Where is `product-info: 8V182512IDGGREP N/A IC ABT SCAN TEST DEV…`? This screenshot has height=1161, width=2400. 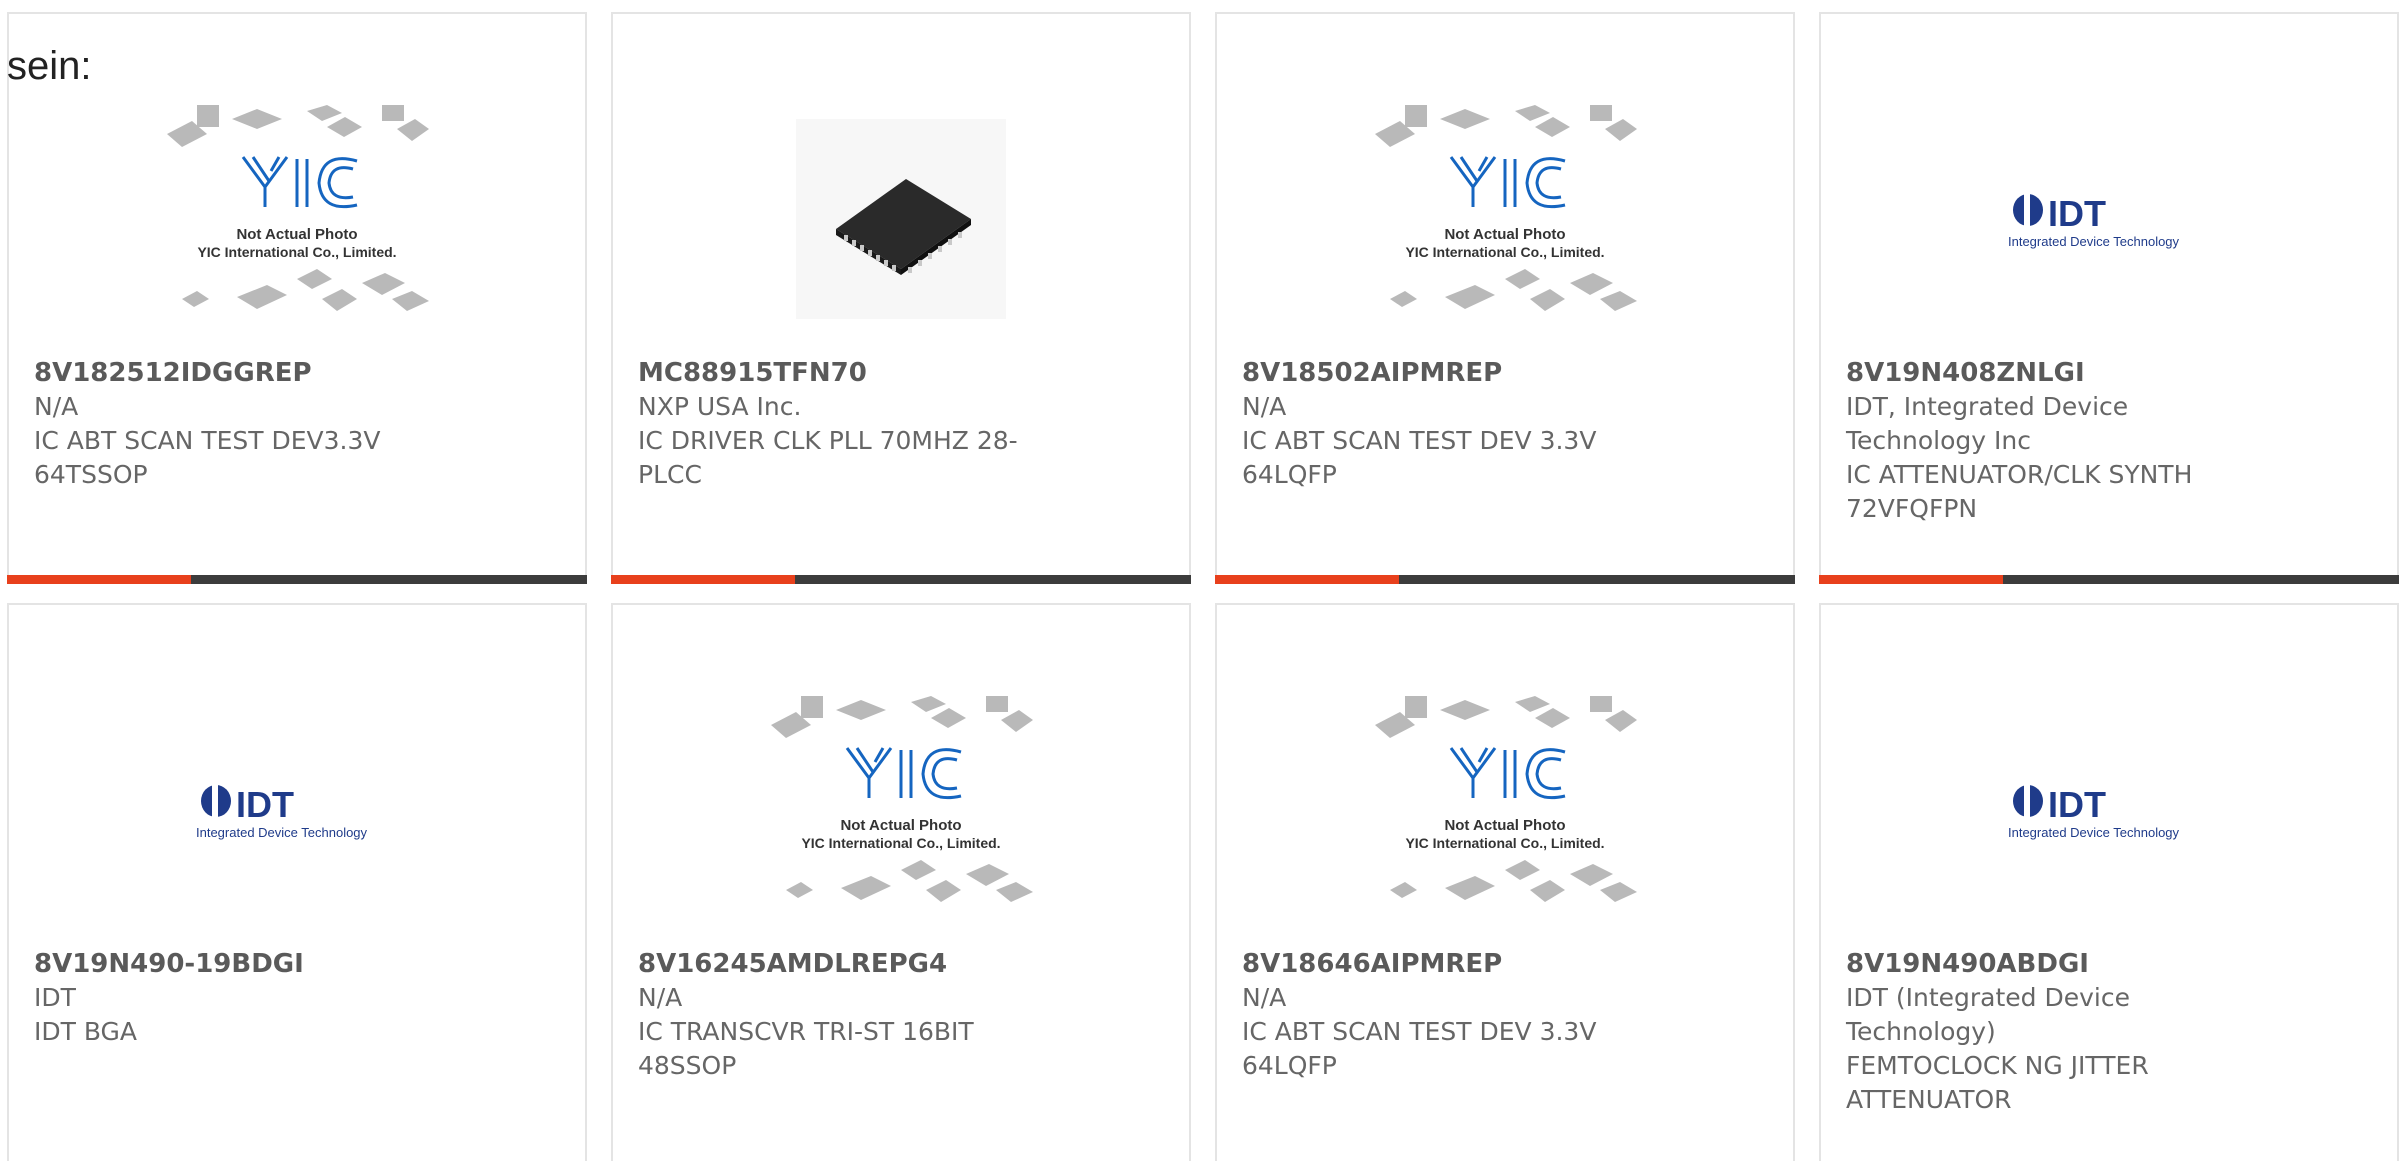
product-info: 8V182512IDGGREP N/A IC ABT SCAN TEST DEV… is located at coordinates (294, 424).